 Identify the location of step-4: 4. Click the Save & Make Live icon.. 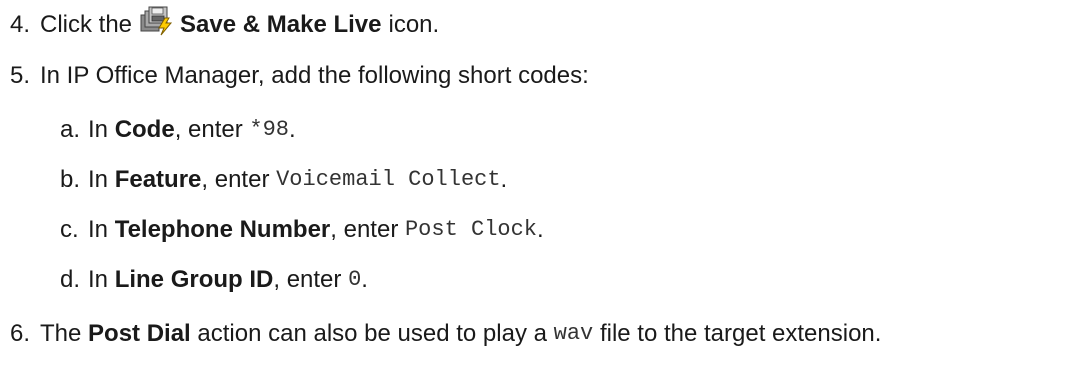
(225, 23).